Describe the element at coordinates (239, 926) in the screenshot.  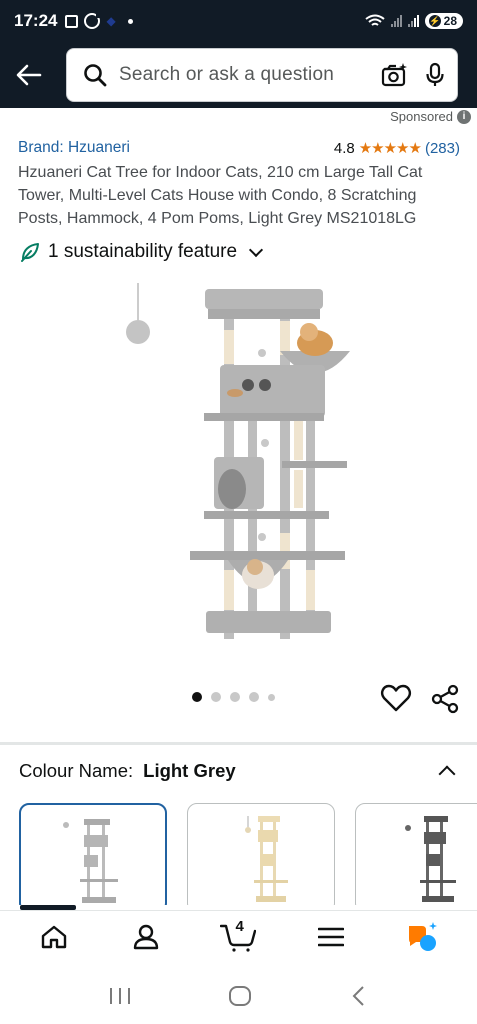
I see `cart-count: 4` at that location.